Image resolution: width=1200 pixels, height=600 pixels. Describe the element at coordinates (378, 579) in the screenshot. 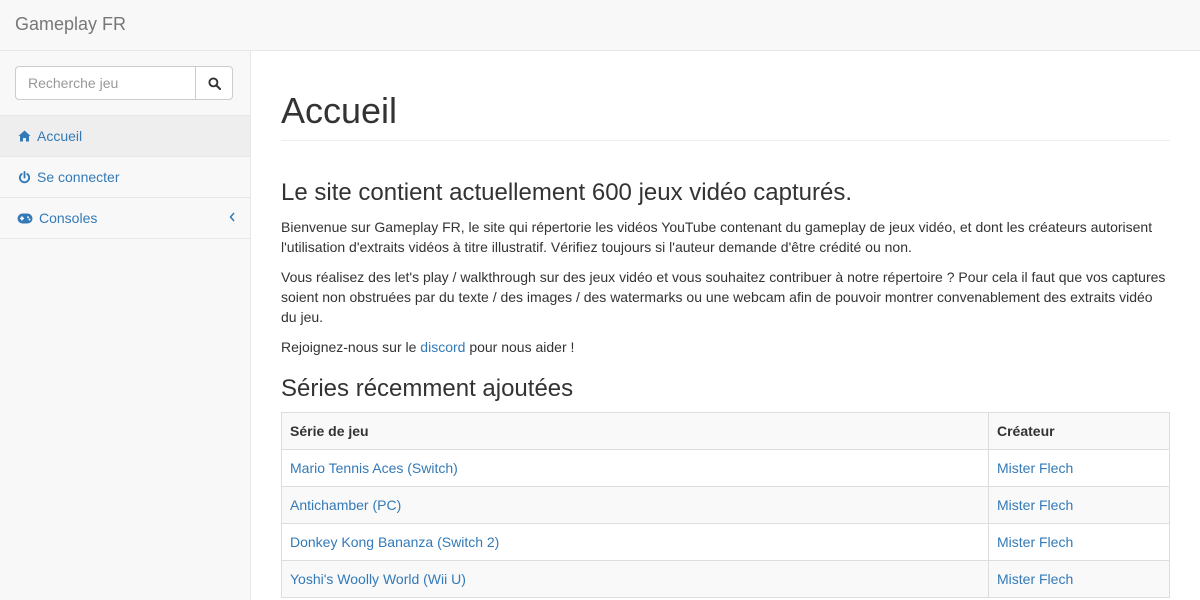

I see `series-link: Yoshi's Woolly World (Wii U)` at that location.